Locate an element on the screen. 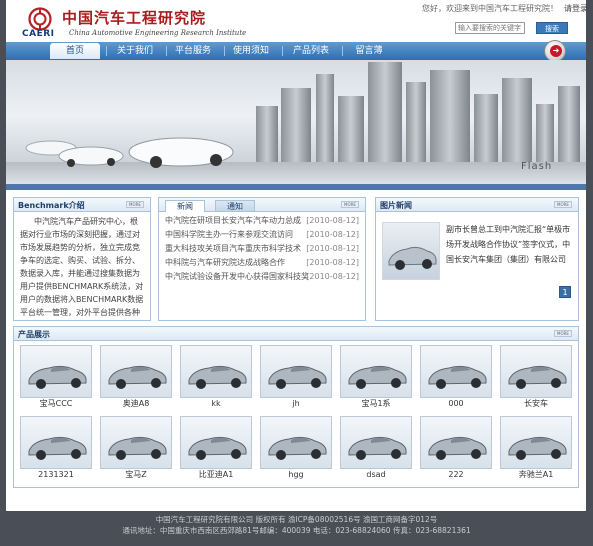  product-name: 长安车 is located at coordinates (536, 404).